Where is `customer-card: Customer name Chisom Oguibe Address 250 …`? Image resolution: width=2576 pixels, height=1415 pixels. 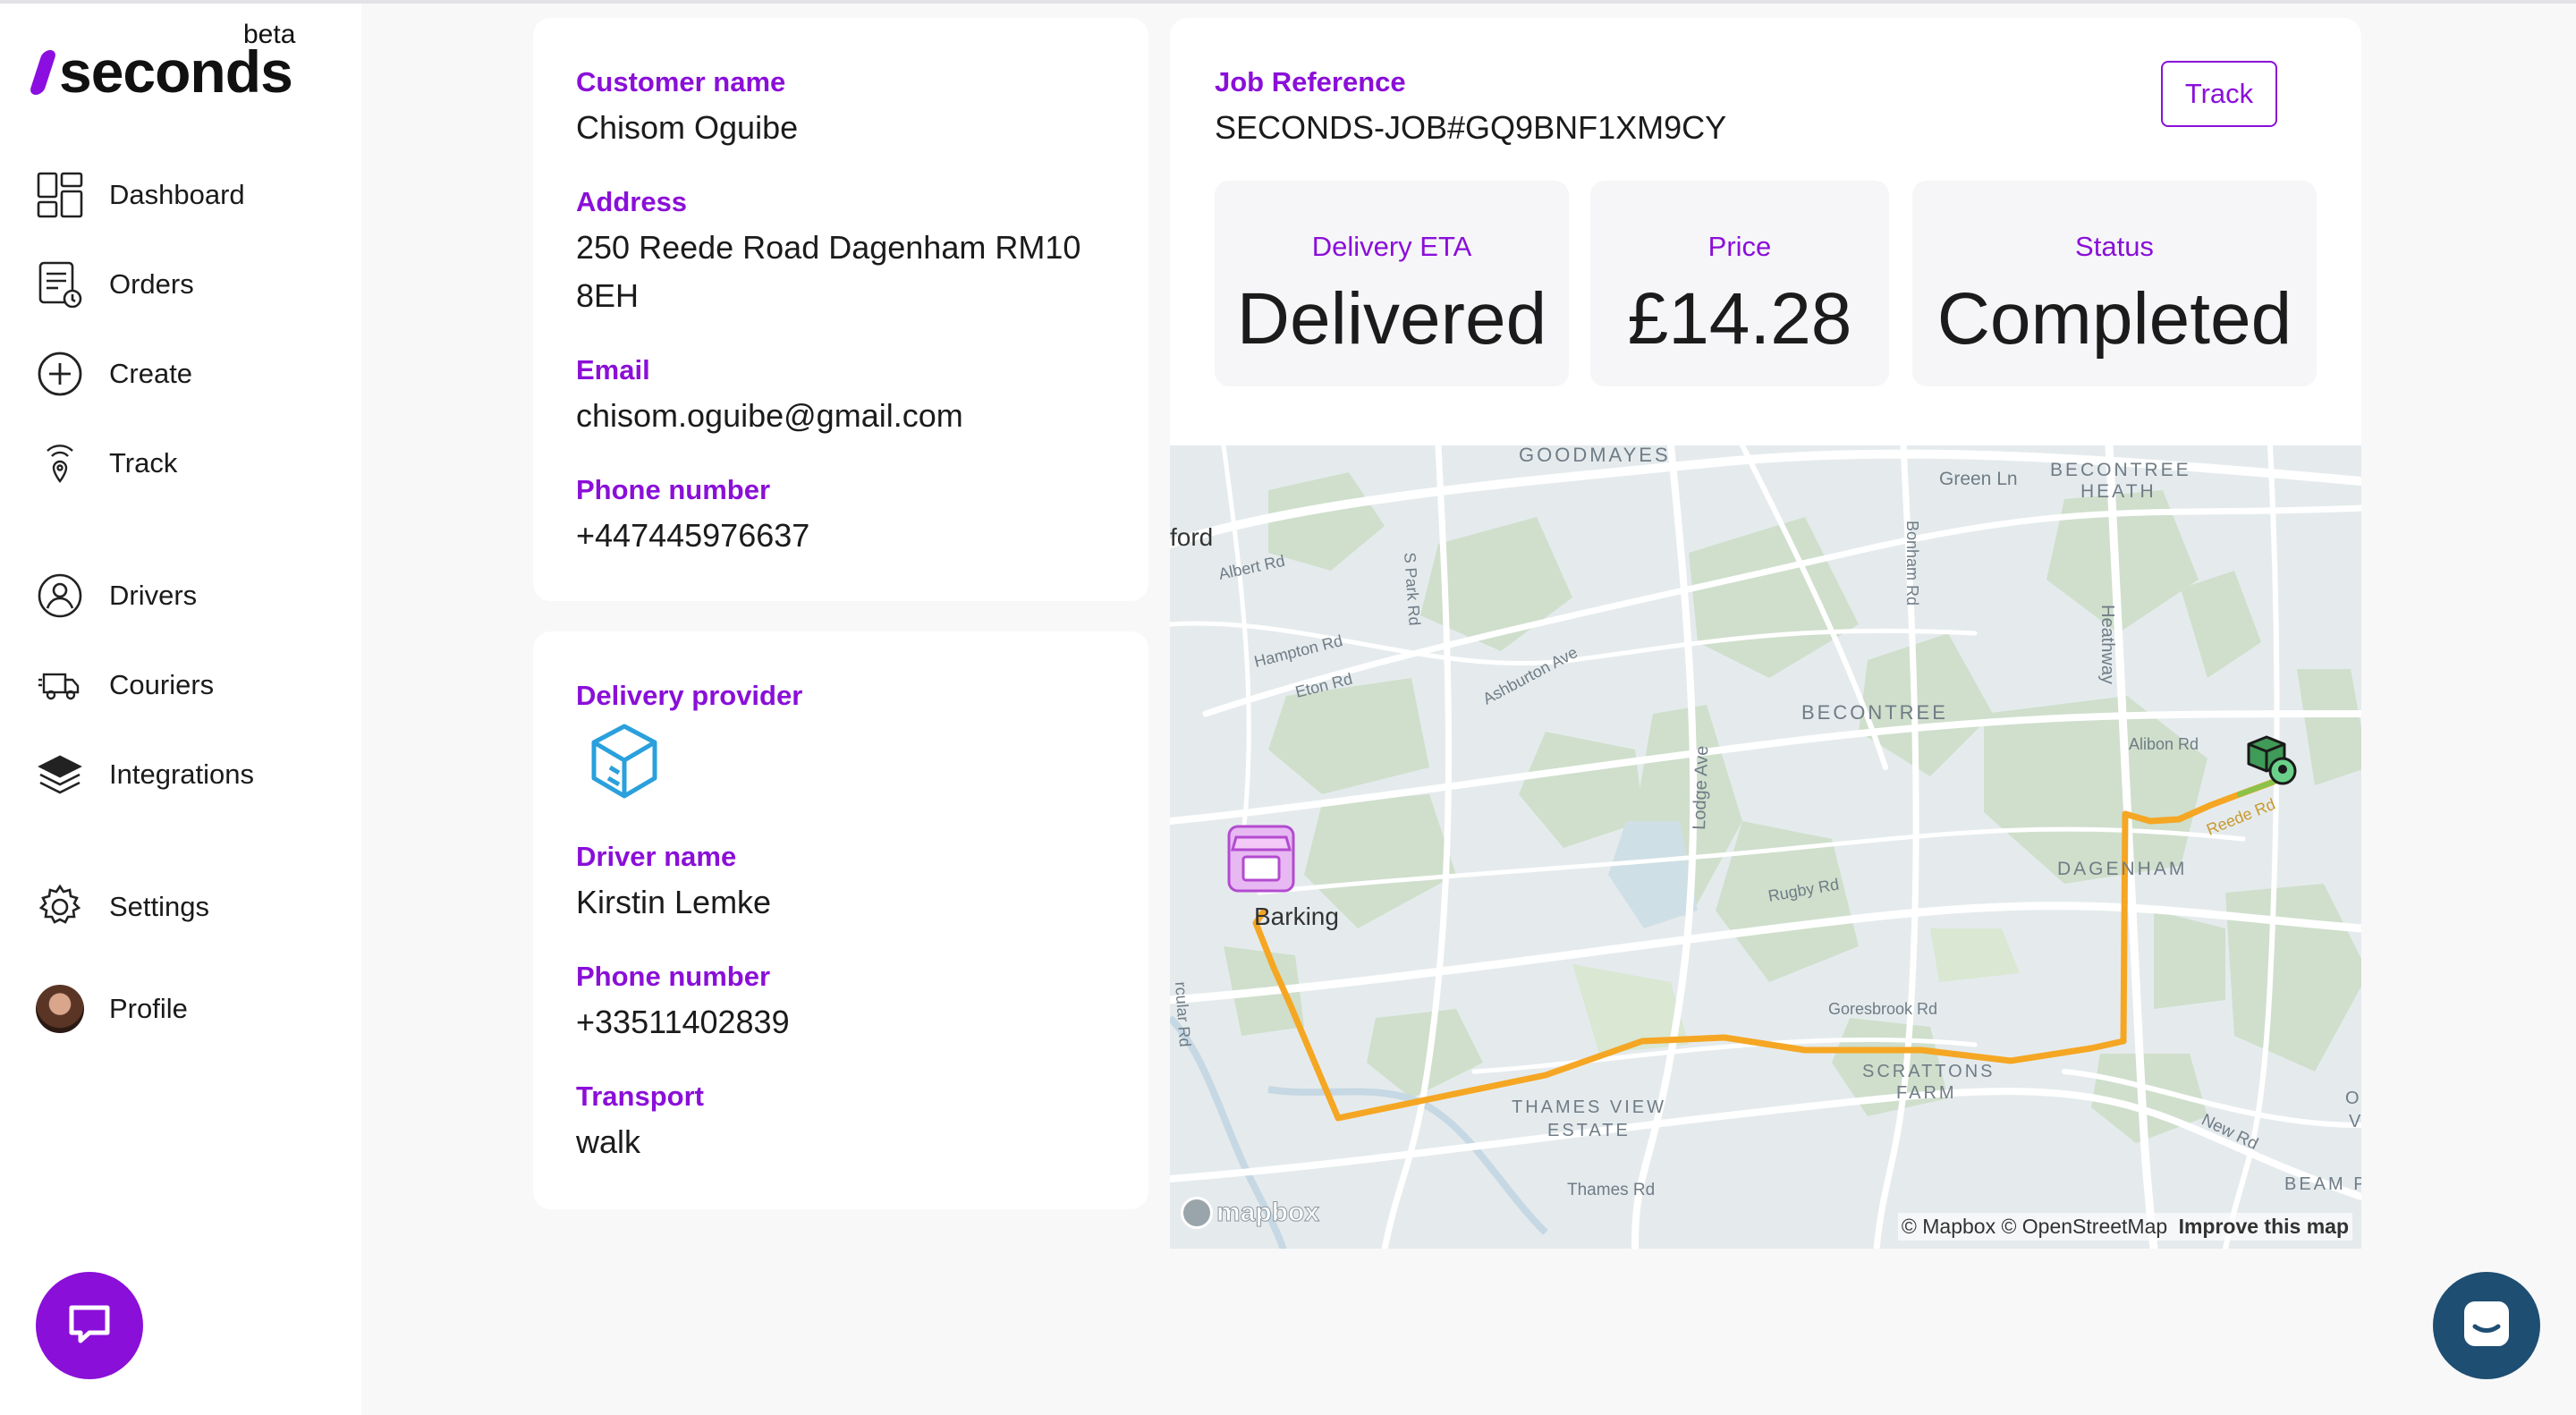
customer-card: Customer name Chisom Oguibe Address 250 … is located at coordinates (840, 309).